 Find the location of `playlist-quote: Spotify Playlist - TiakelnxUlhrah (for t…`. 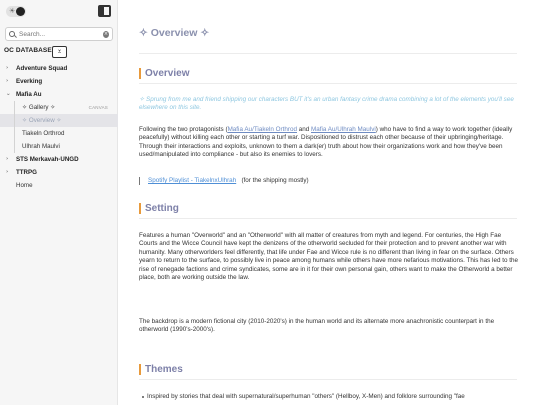

playlist-quote: Spotify Playlist - TiakelnxUlhrah (for t… is located at coordinates (224, 181).